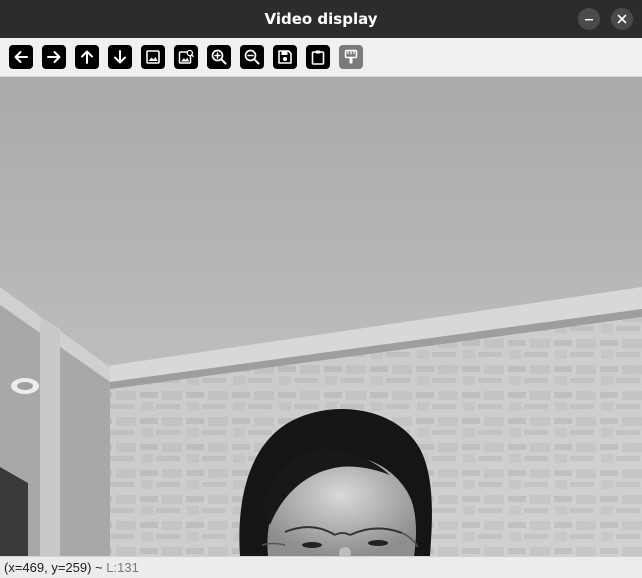 The image size is (642, 578). I want to click on arrow-right-icon, so click(54, 57).